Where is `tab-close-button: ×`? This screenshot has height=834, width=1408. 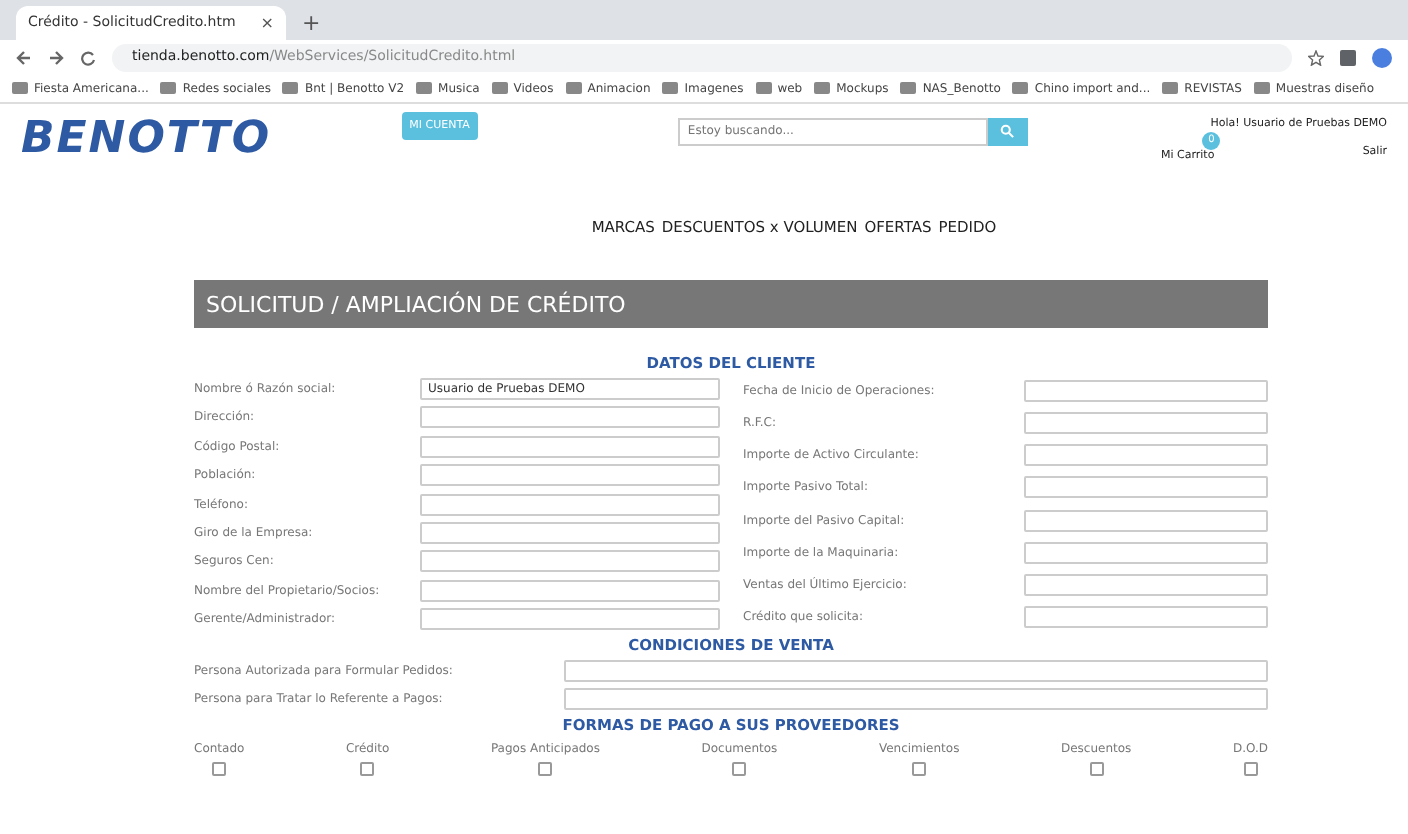 tab-close-button: × is located at coordinates (267, 23).